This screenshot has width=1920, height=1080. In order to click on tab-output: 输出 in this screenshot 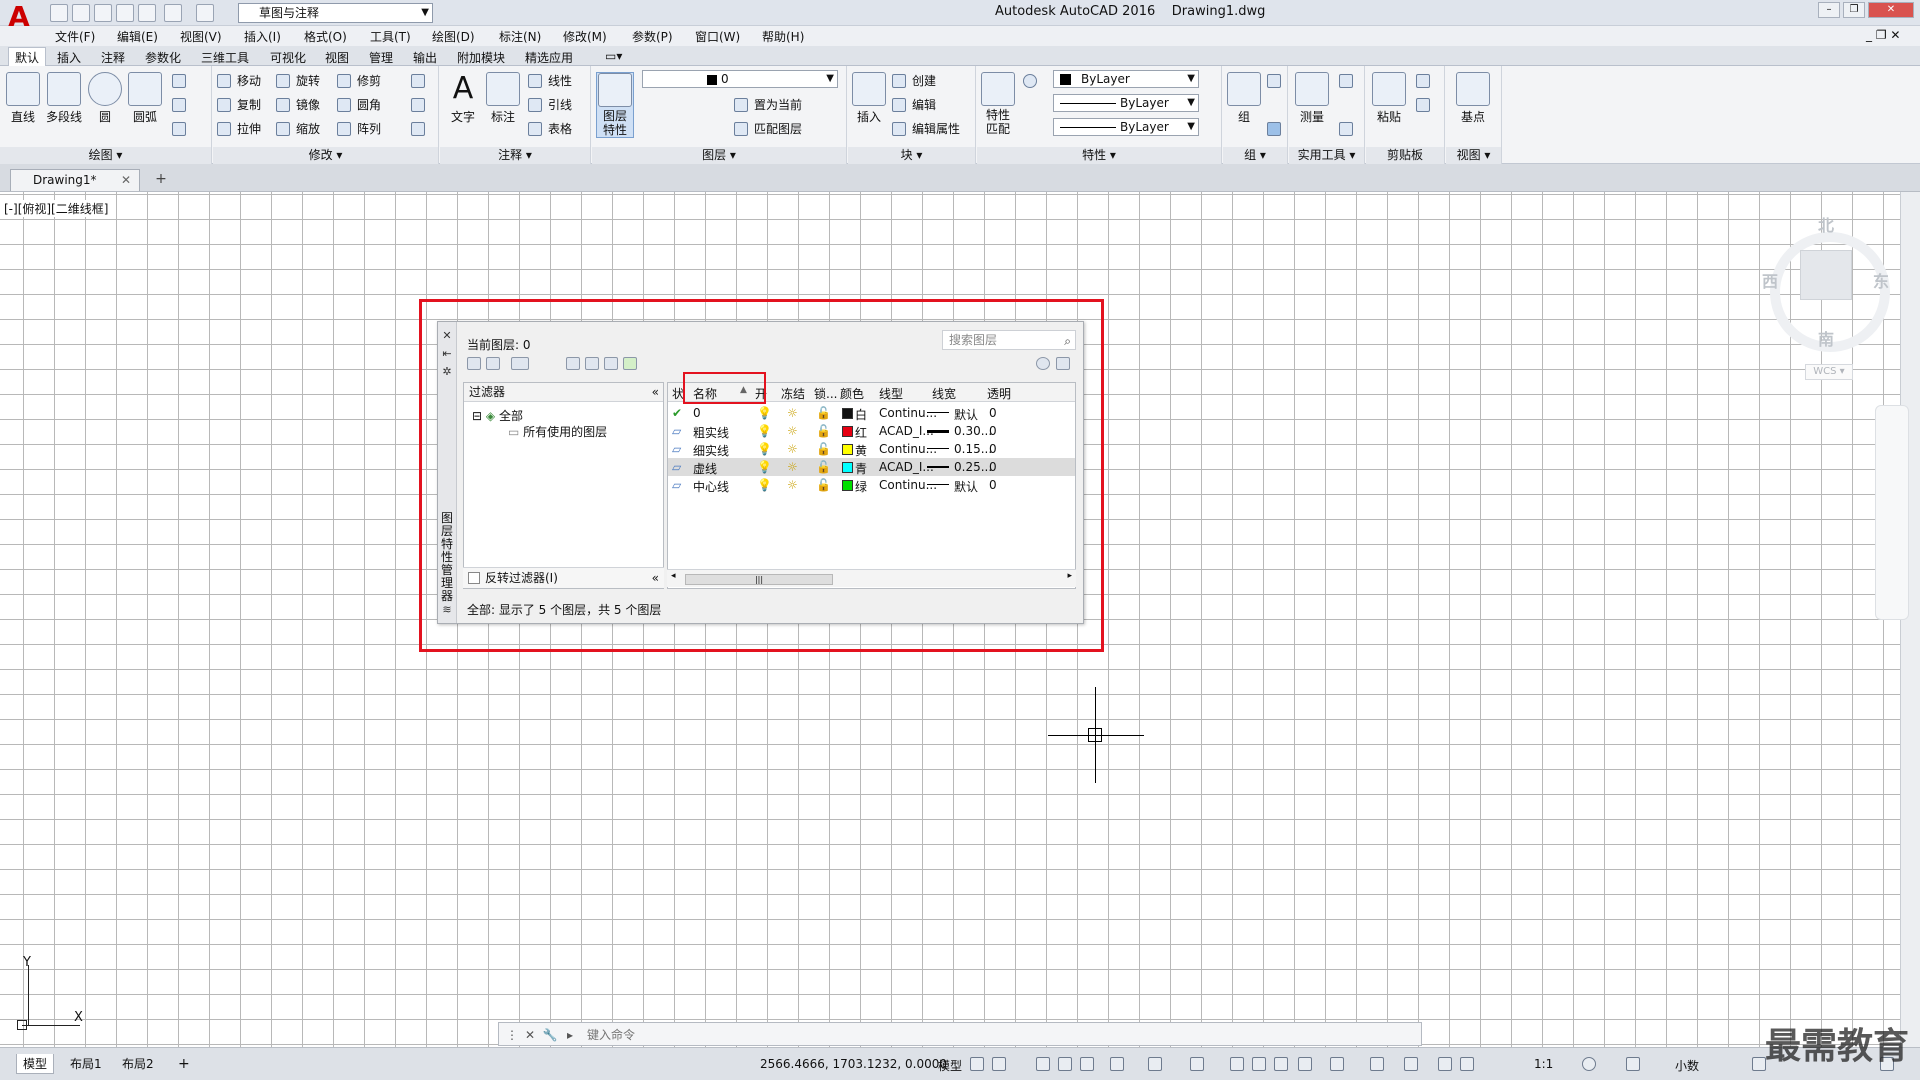, I will do `click(425, 57)`.